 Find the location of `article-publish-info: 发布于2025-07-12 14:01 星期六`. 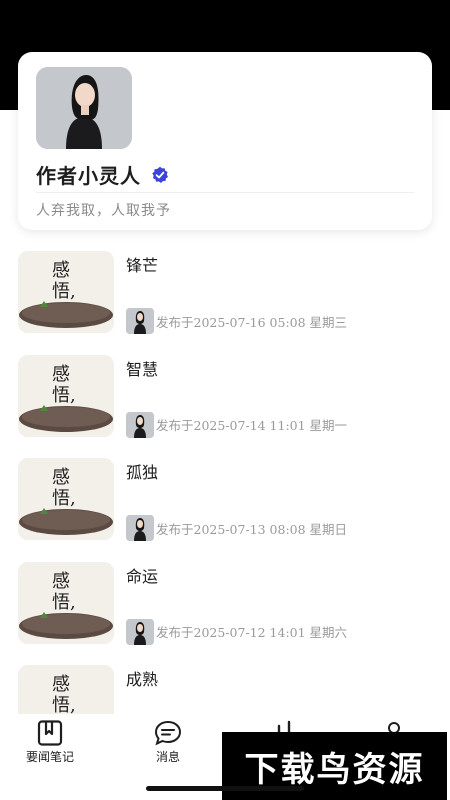

article-publish-info: 发布于2025-07-12 14:01 星期六 is located at coordinates (252, 632).